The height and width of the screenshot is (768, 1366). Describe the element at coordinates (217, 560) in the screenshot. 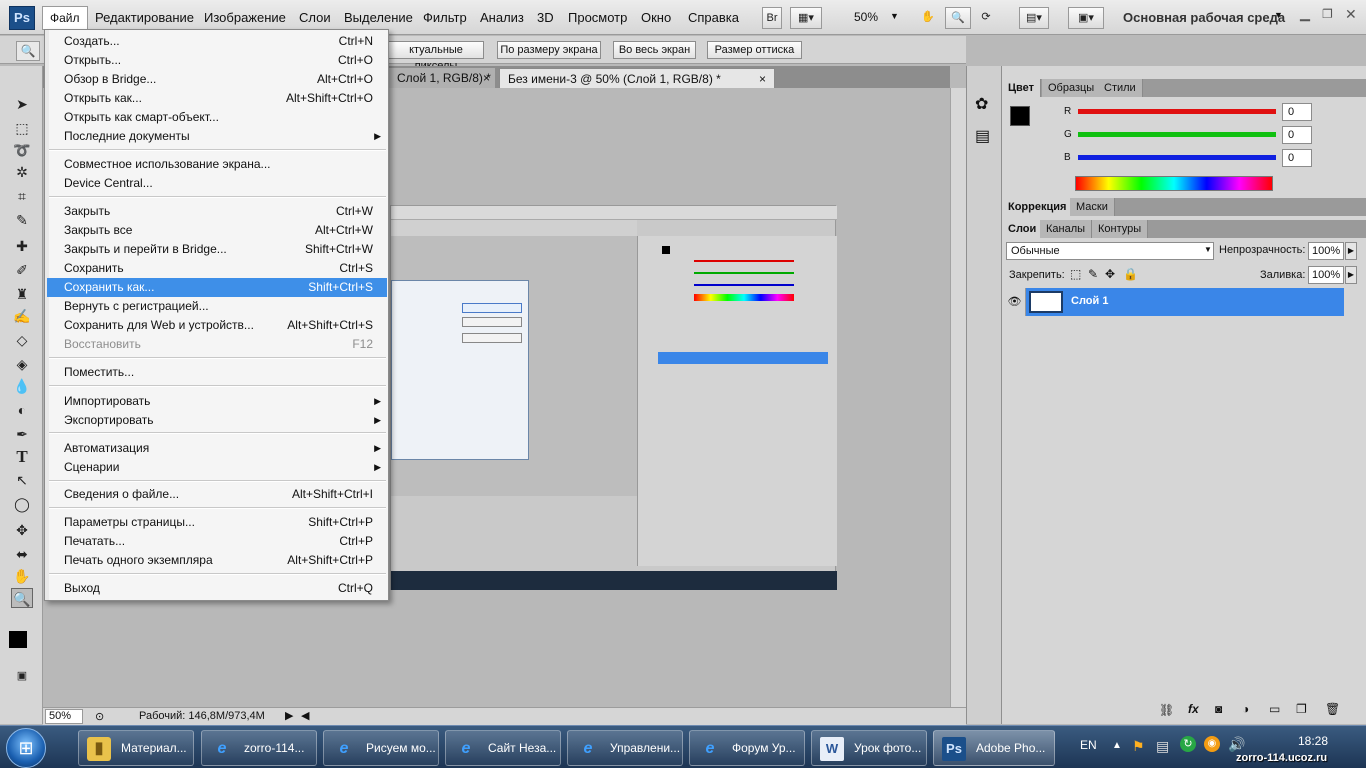

I see `menu-item-print-one: Печать одного экземпляра Alt+Shift+Ctrl+P` at that location.